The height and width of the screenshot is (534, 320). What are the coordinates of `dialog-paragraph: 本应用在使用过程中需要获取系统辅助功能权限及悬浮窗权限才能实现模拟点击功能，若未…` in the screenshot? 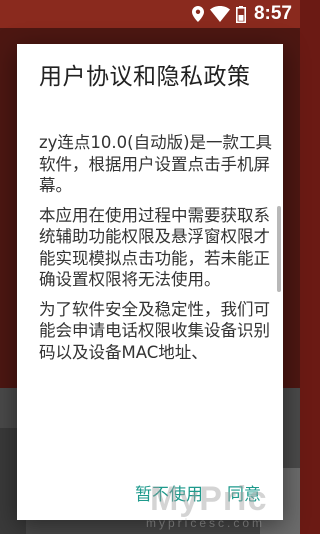 It's located at (154, 247).